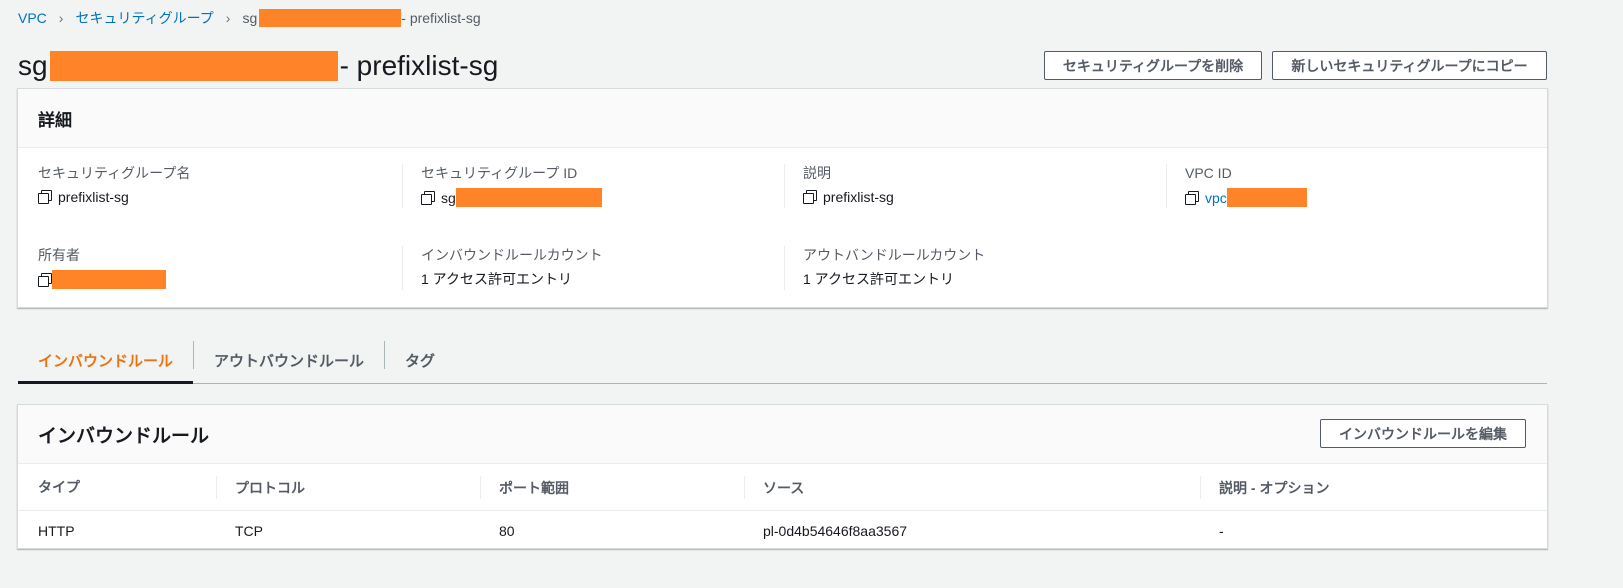  Describe the element at coordinates (419, 65) in the screenshot. I see `page-title-suffix: - prefixlist-sg` at that location.